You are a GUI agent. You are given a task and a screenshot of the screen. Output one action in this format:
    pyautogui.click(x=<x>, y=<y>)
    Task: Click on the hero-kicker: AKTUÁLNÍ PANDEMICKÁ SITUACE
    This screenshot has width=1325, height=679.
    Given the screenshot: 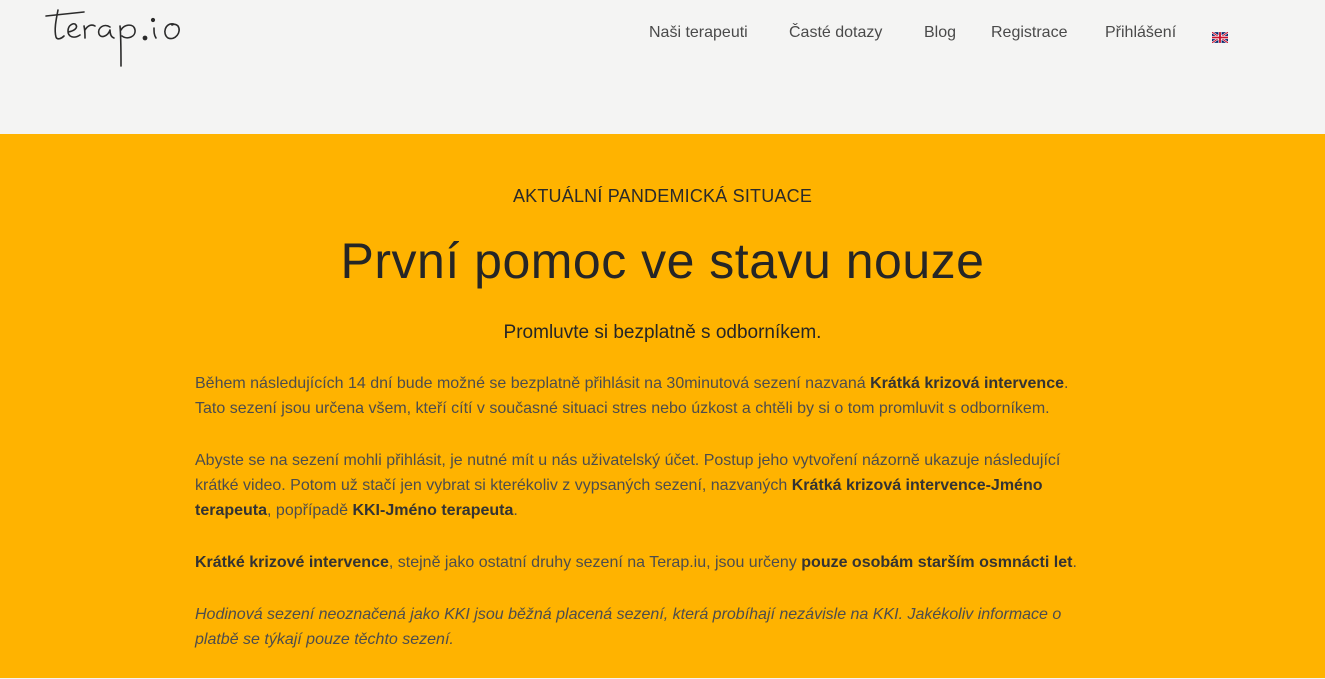 What is the action you would take?
    pyautogui.click(x=662, y=196)
    